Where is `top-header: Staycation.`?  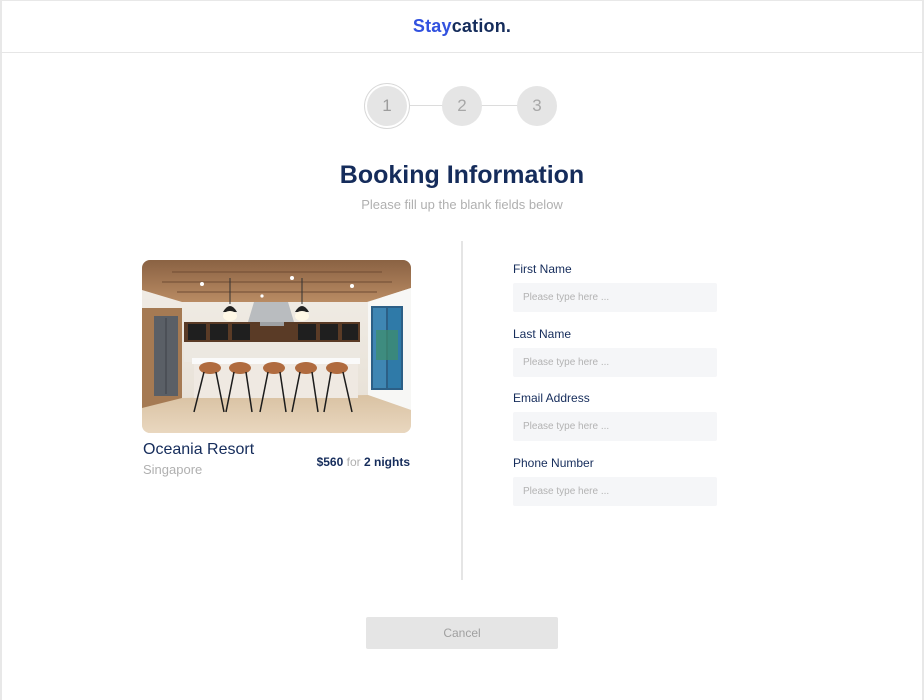 top-header: Staycation. is located at coordinates (462, 26).